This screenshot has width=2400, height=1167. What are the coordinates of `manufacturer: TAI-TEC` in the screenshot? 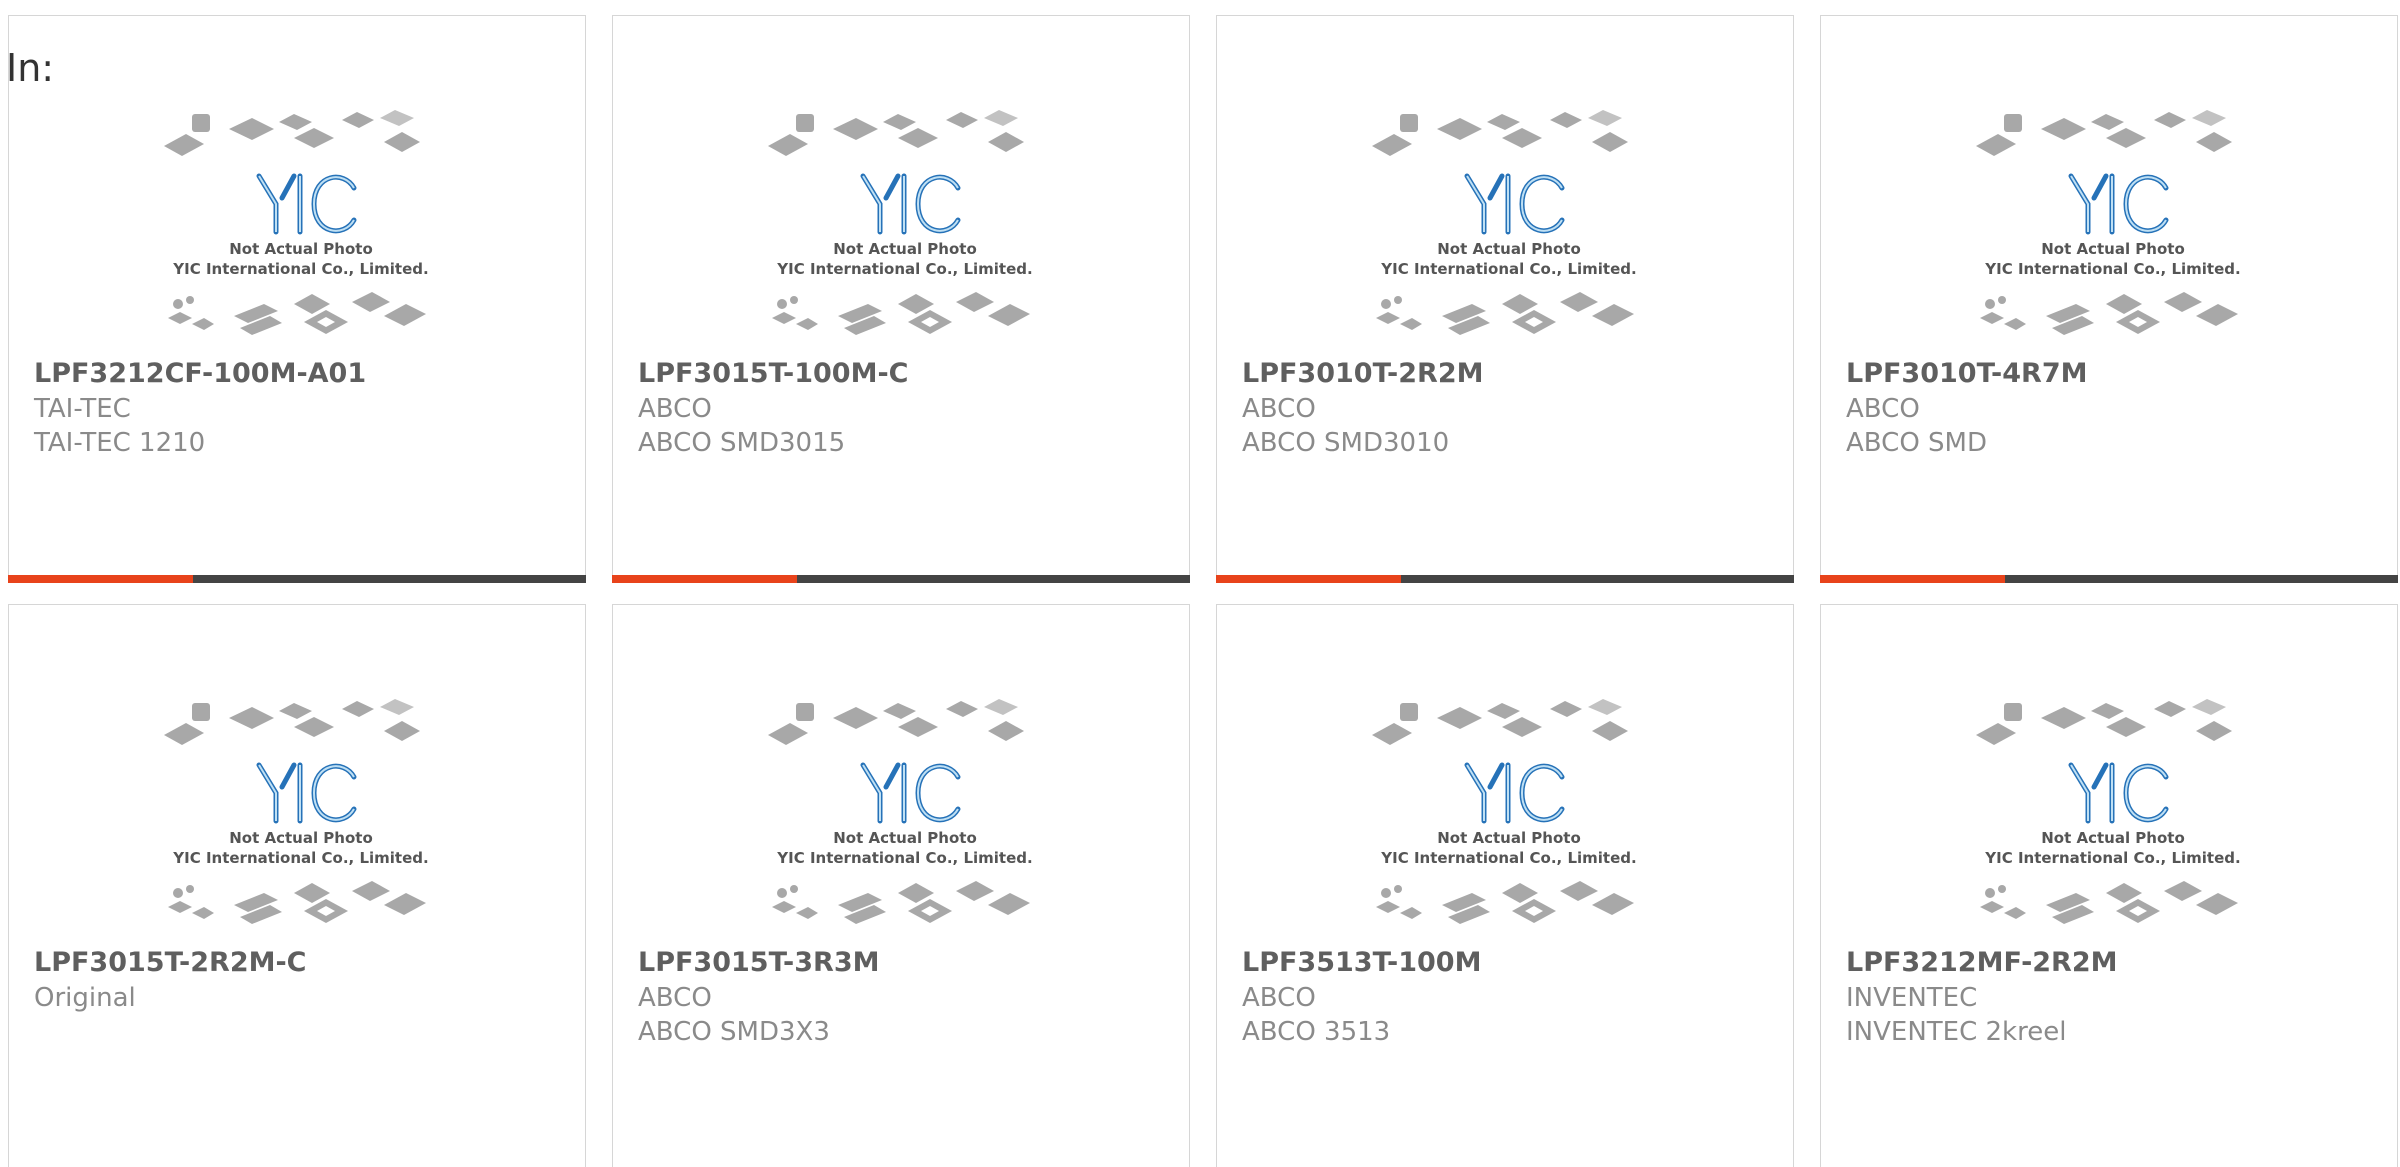 It's located at (82, 409).